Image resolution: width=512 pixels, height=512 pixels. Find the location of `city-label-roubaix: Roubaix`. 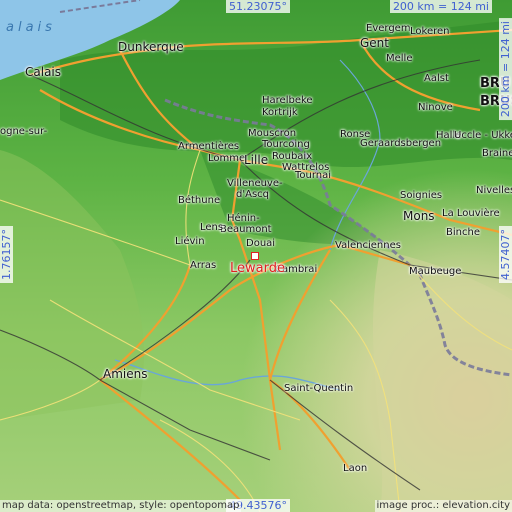

city-label-roubaix: Roubaix is located at coordinates (292, 156).